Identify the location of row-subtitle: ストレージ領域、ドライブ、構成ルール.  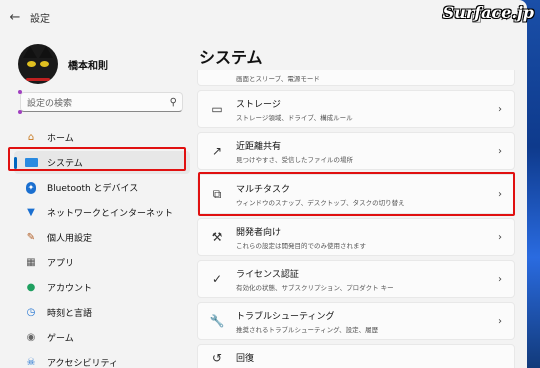
(294, 117).